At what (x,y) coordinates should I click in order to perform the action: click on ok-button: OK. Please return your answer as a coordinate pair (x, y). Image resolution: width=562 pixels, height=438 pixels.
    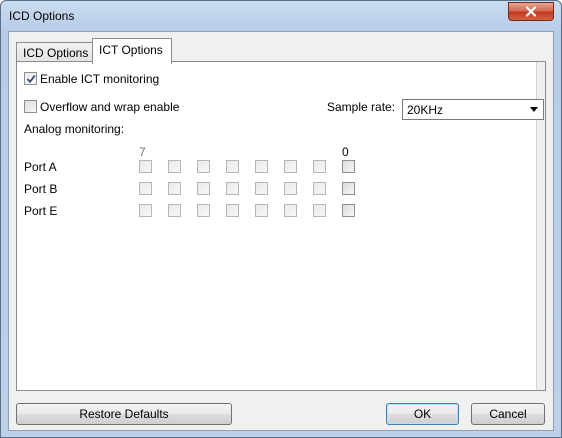
    Looking at the image, I should click on (422, 414).